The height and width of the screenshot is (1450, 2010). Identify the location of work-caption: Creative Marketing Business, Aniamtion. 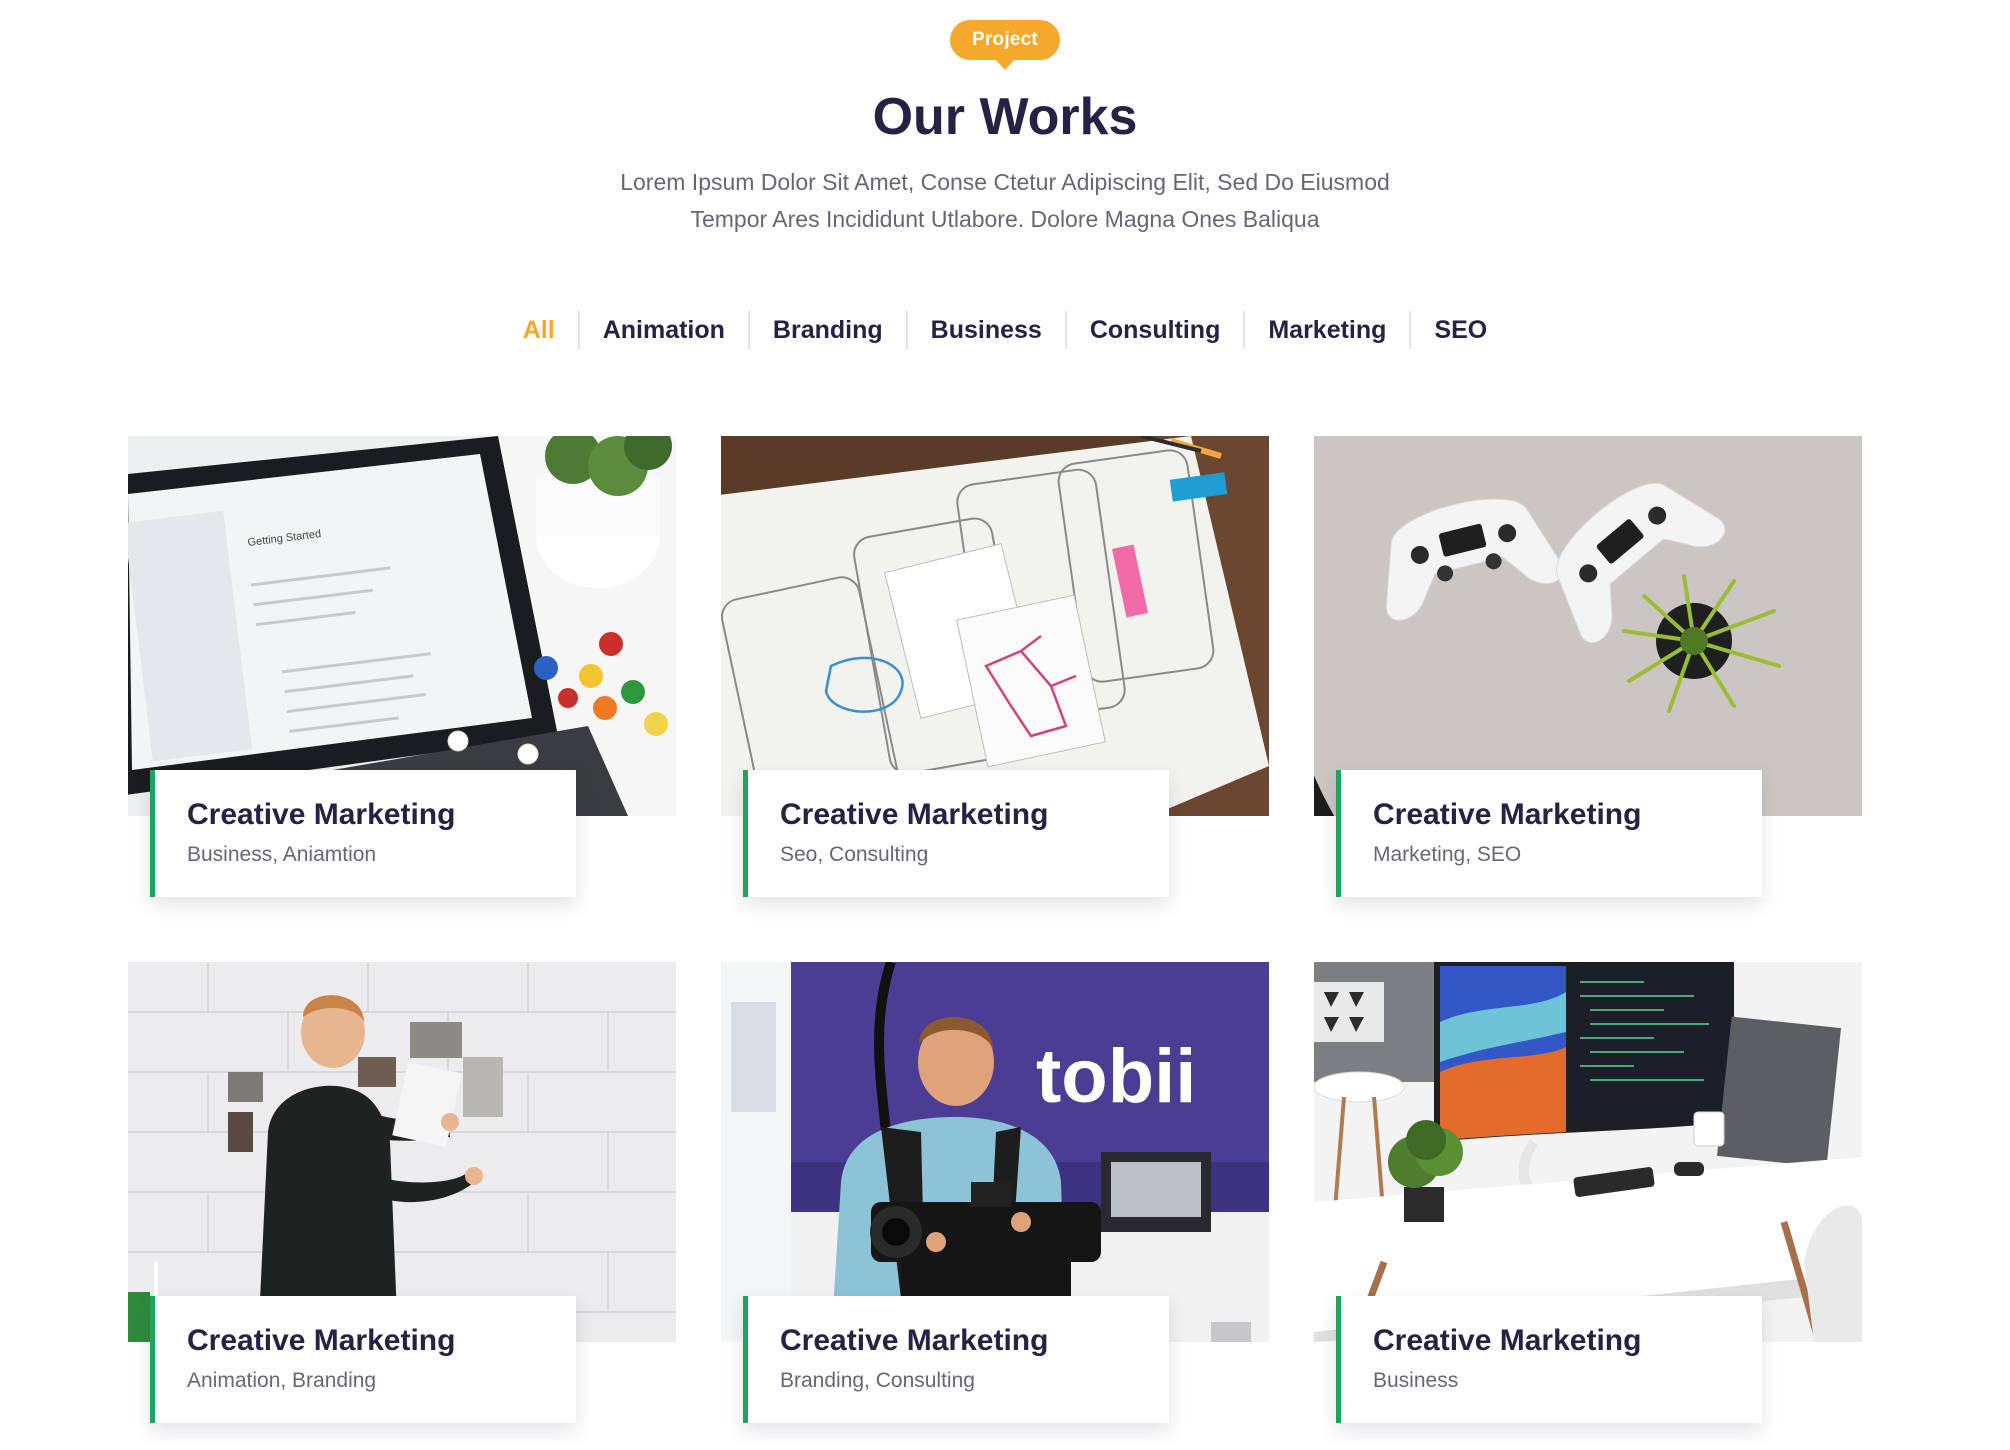
(363, 833).